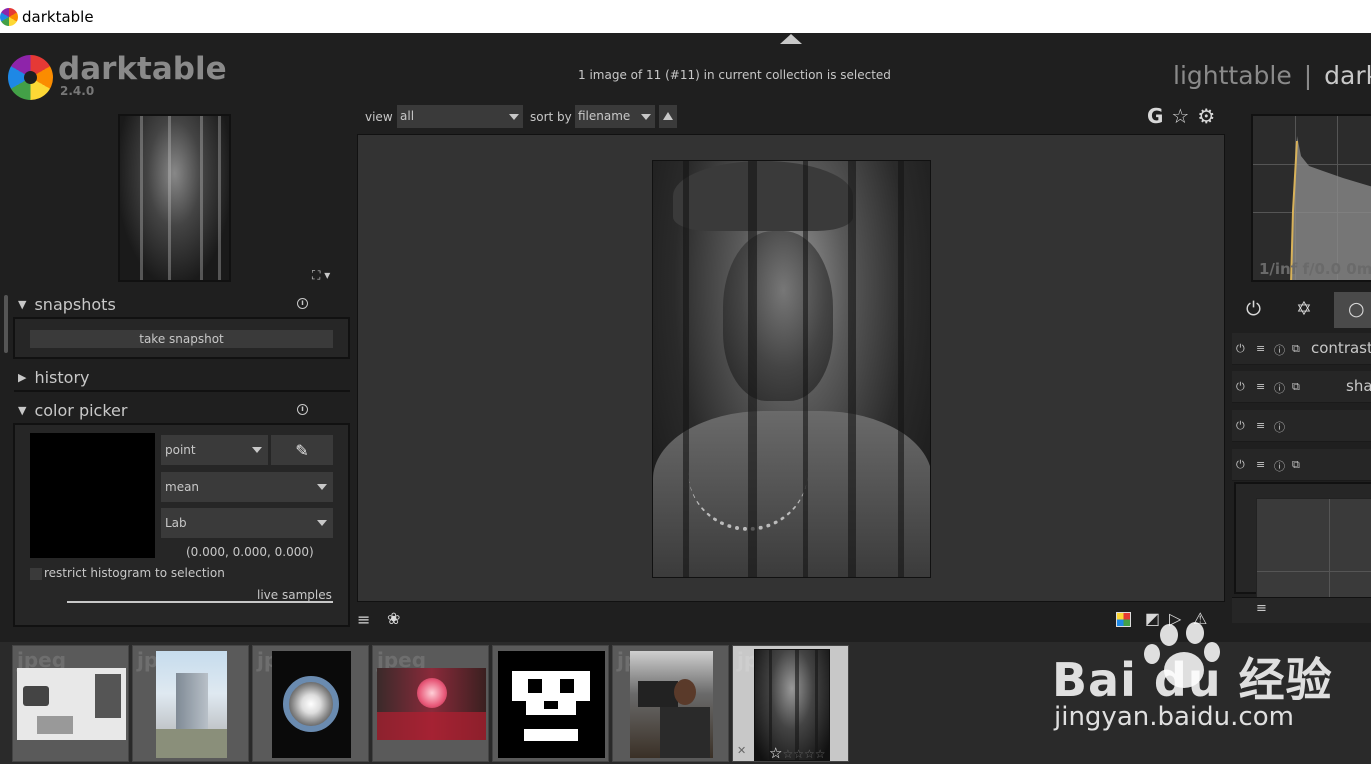  Describe the element at coordinates (1200, 618) in the screenshot. I see `gamut-check-icon: ⚠` at that location.